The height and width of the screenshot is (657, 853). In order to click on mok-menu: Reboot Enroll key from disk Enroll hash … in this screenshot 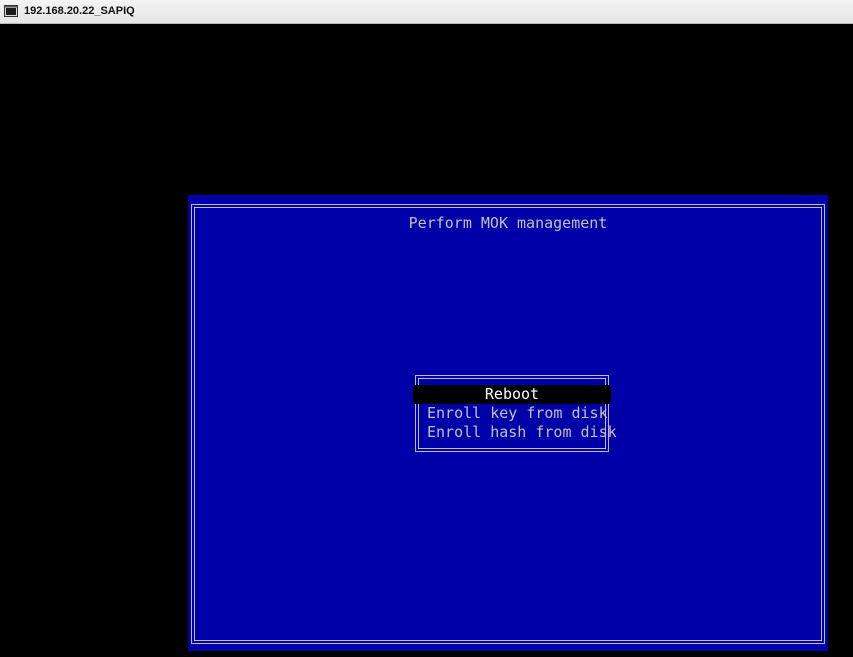, I will do `click(515, 413)`.